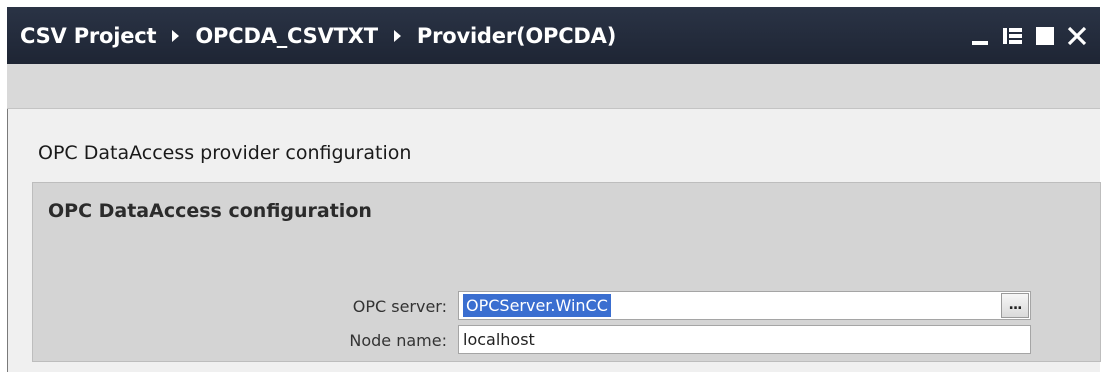 This screenshot has width=1104, height=372. Describe the element at coordinates (1013, 36) in the screenshot. I see `float-icon` at that location.